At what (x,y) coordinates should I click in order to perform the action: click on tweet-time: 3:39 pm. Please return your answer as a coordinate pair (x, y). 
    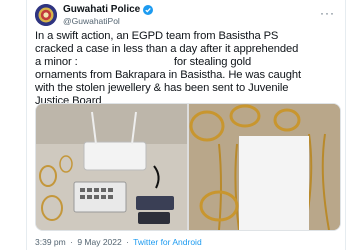
    Looking at the image, I should click on (50, 242).